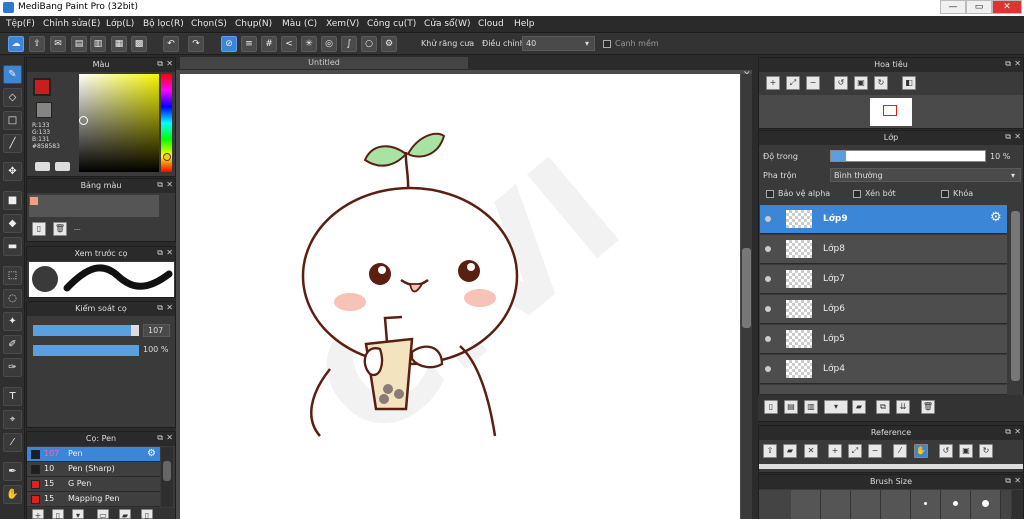 The image size is (1024, 519). What do you see at coordinates (167, 157) in the screenshot?
I see `hue-slider-handle` at bounding box center [167, 157].